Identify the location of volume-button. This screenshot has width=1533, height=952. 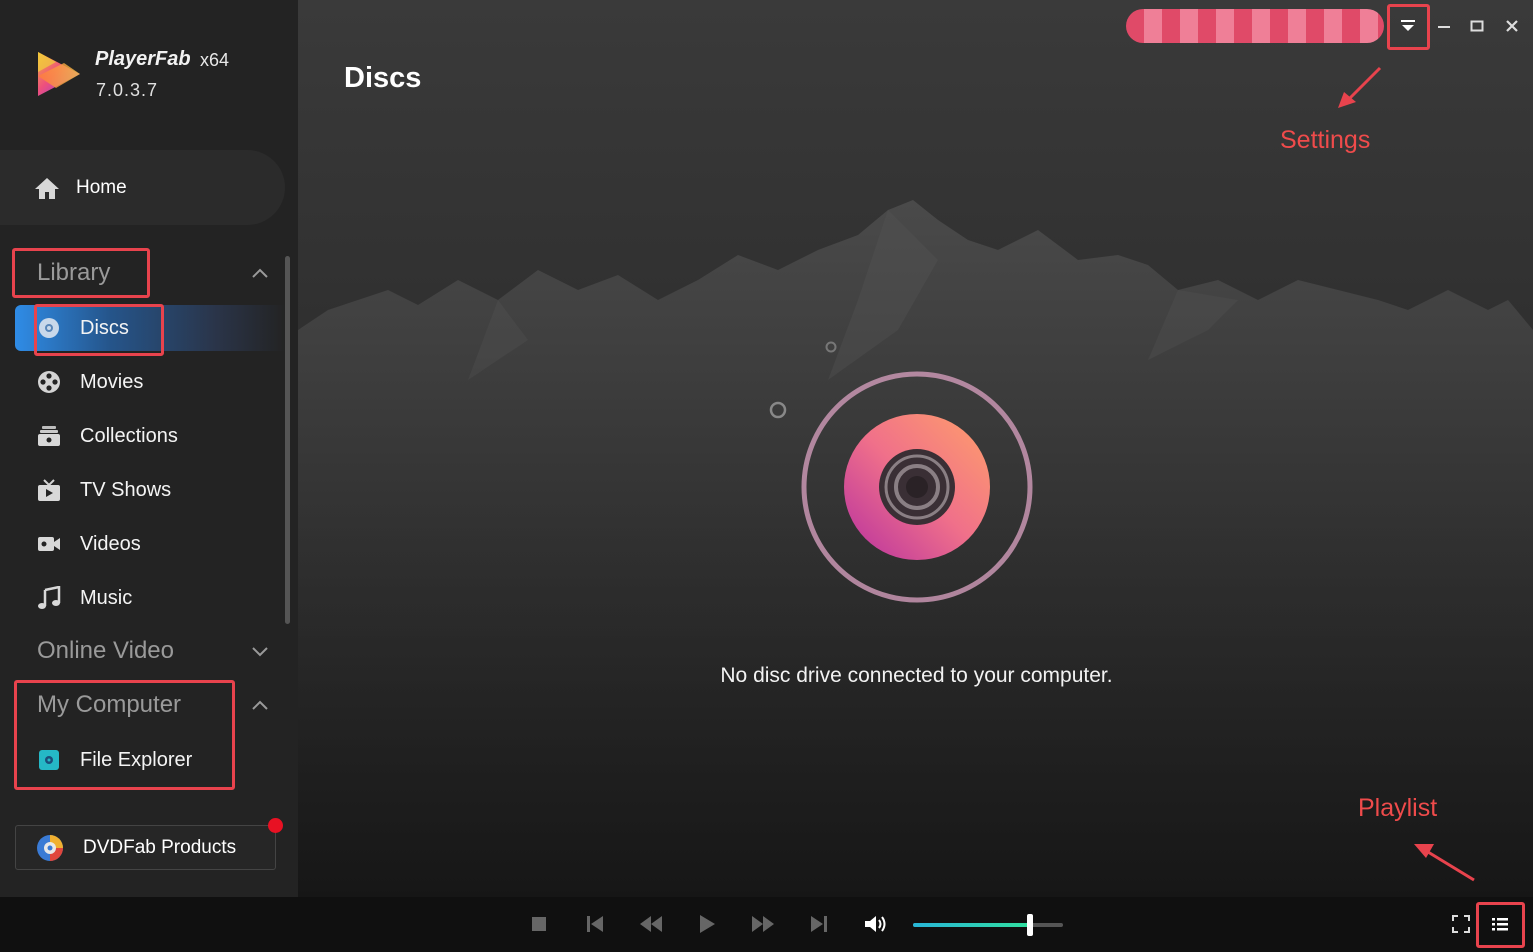
(875, 924).